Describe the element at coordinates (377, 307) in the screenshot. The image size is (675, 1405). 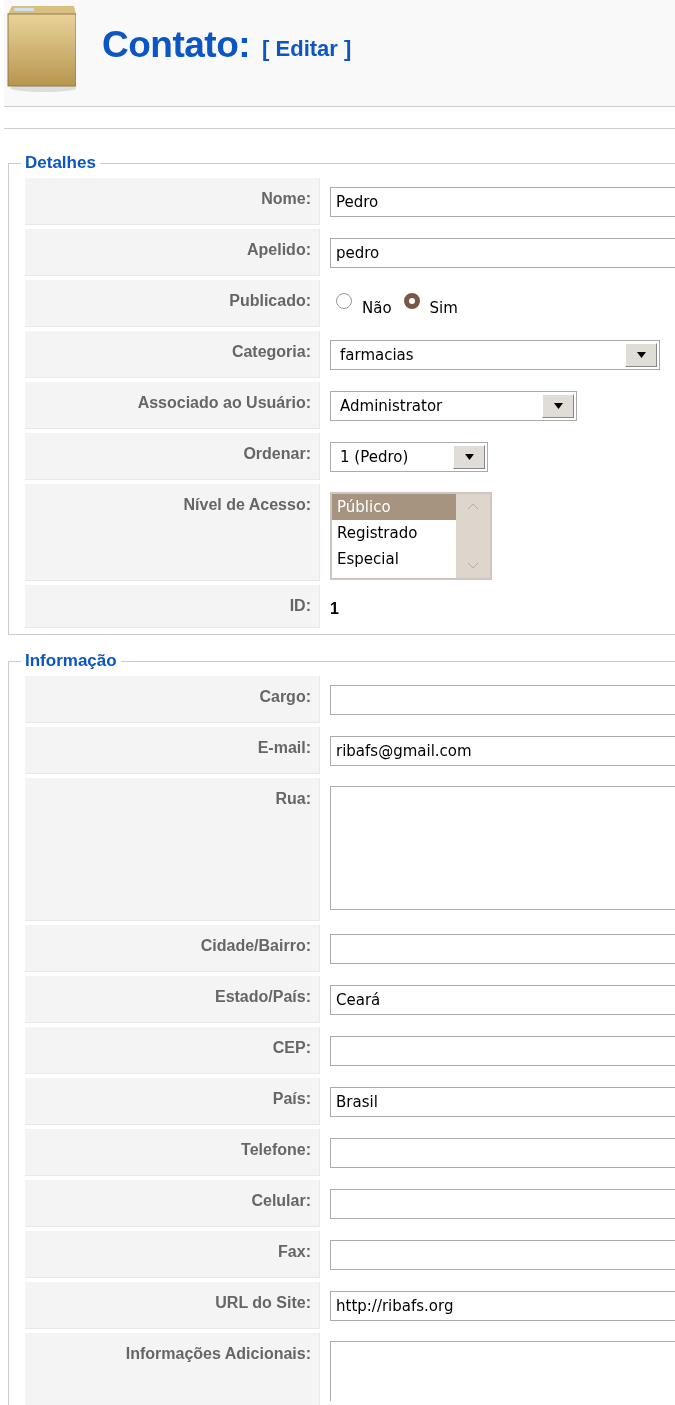
I see `radio-label: Não` at that location.